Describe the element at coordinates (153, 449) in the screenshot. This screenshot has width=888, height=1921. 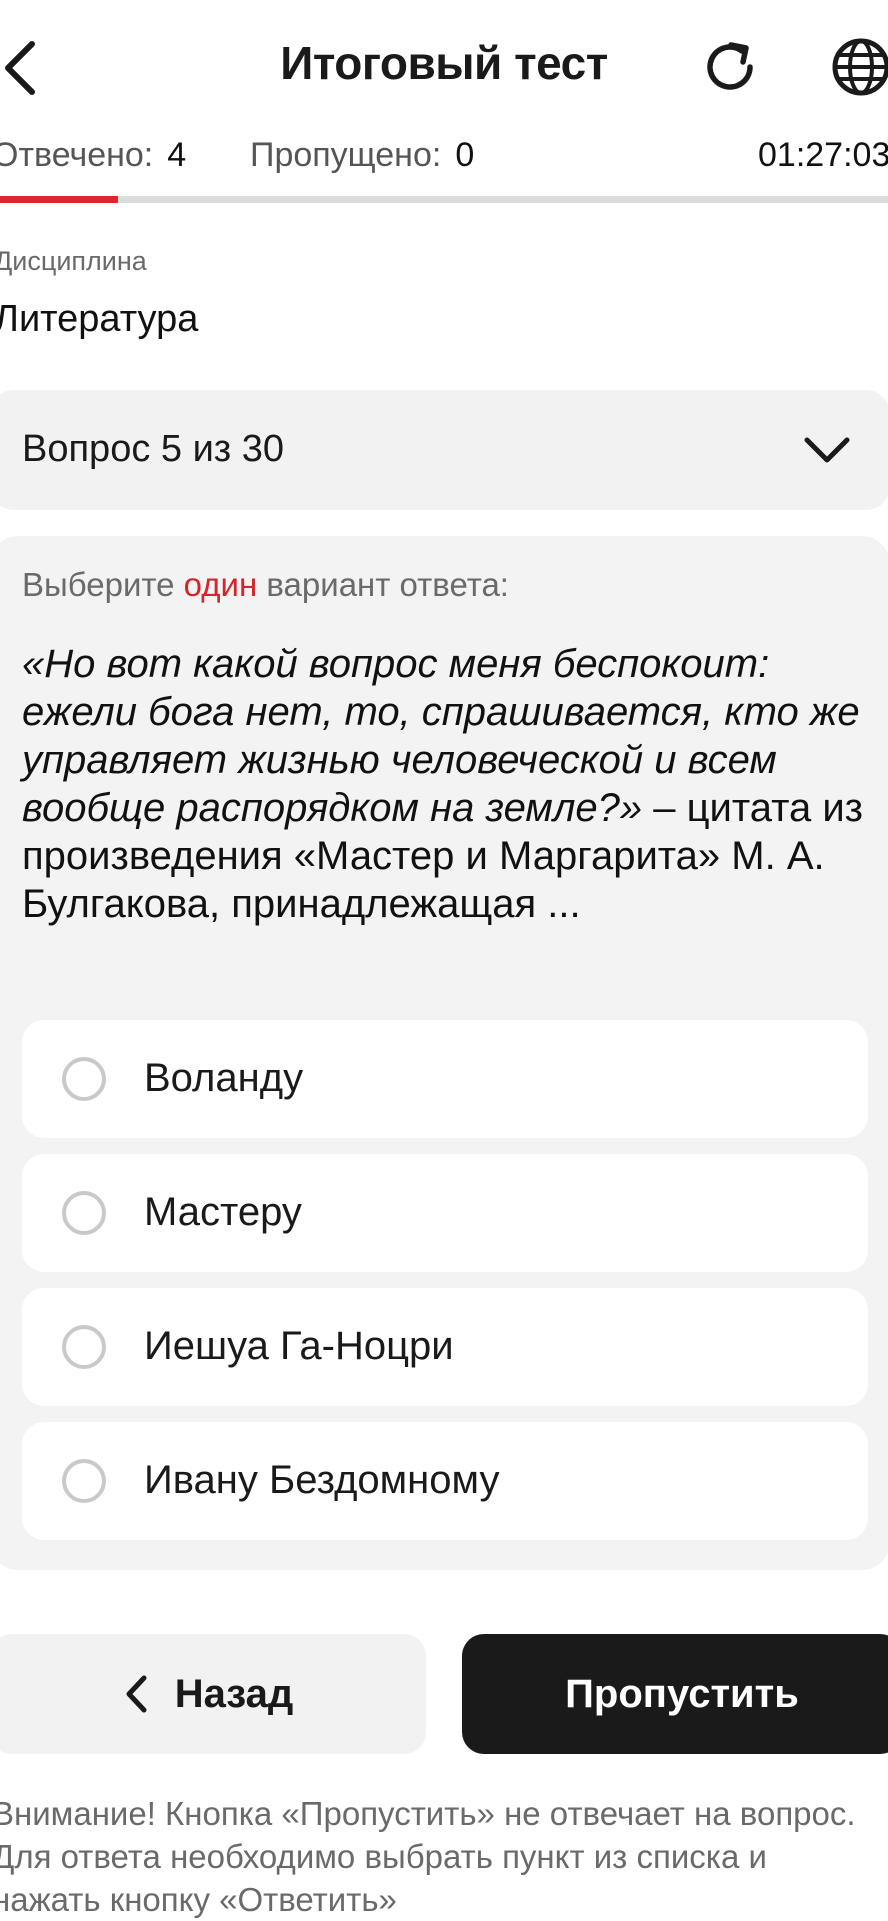
I see `question-selector-label: Вопрос 5 из 30` at that location.